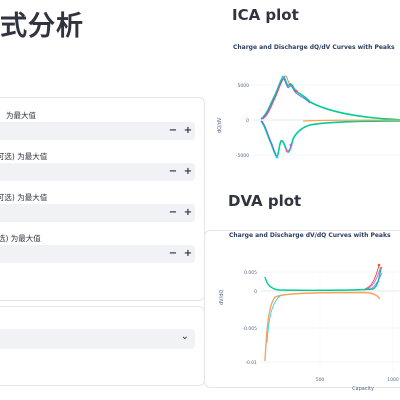  Describe the element at coordinates (220, 125) in the screenshot. I see `ica-ylabel: dQ/dV` at that location.